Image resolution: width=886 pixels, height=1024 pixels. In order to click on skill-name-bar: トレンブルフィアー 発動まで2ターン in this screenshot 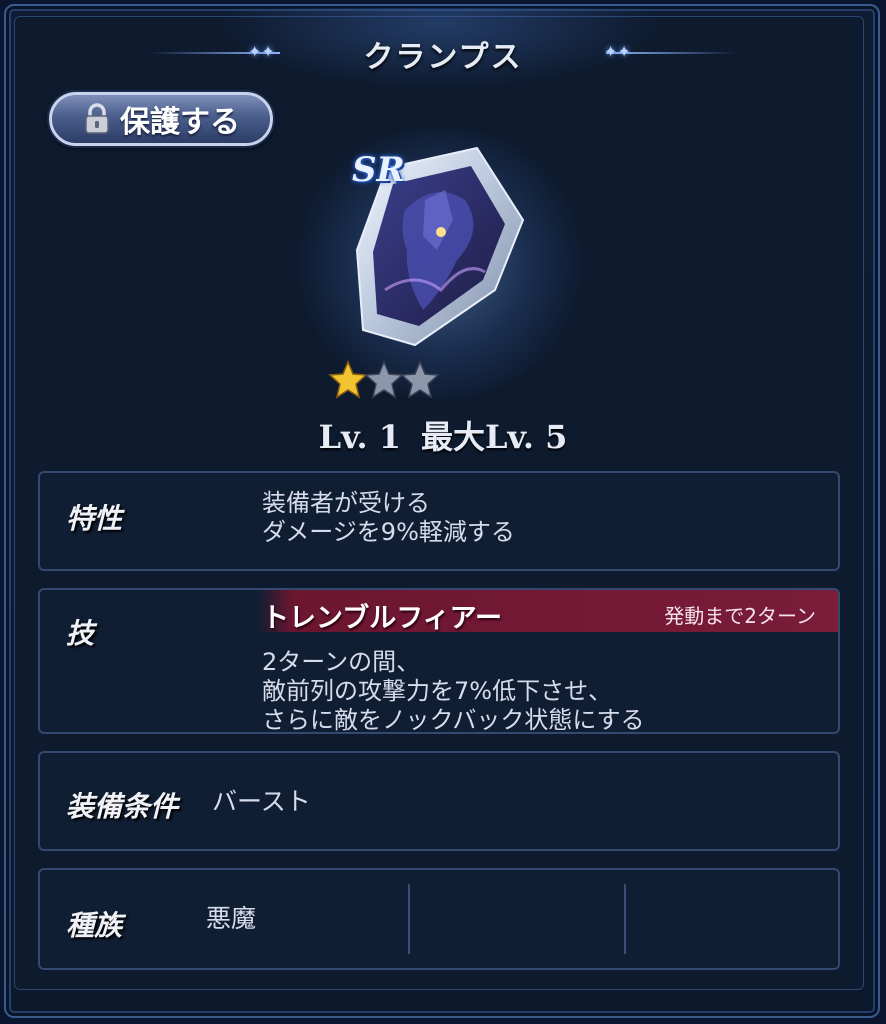, I will do `click(548, 612)`.